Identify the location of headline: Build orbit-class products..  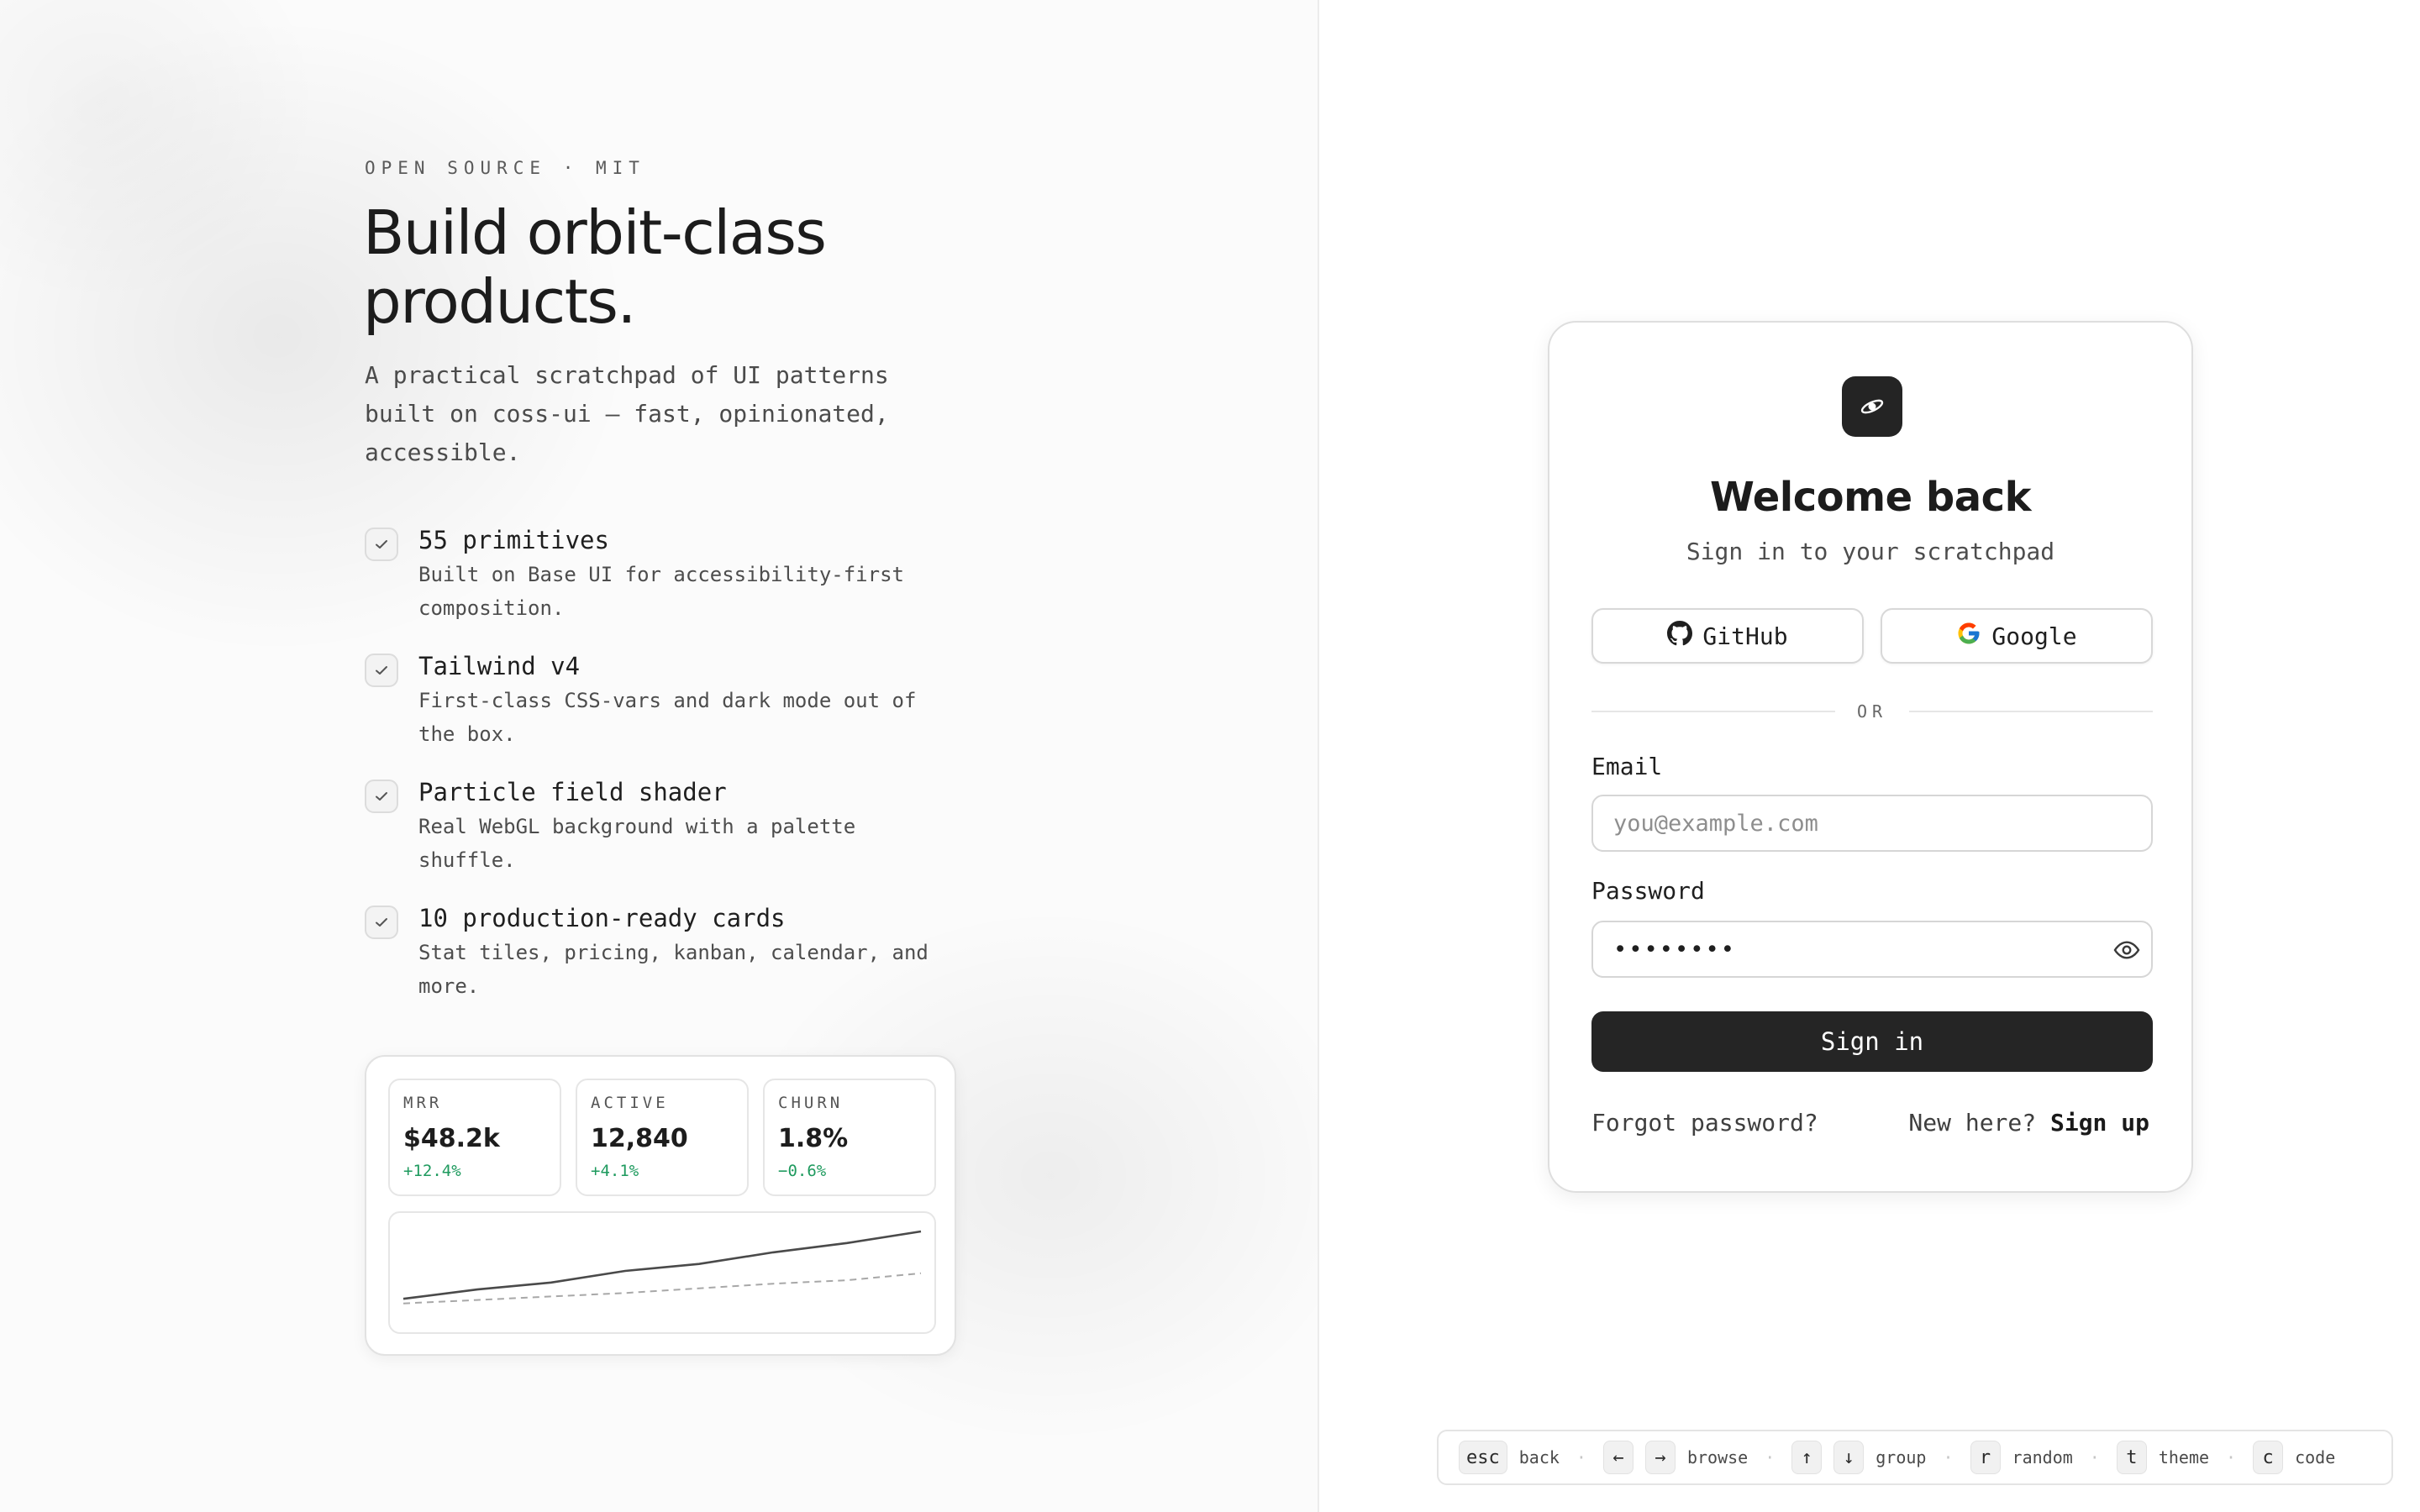
(595, 267).